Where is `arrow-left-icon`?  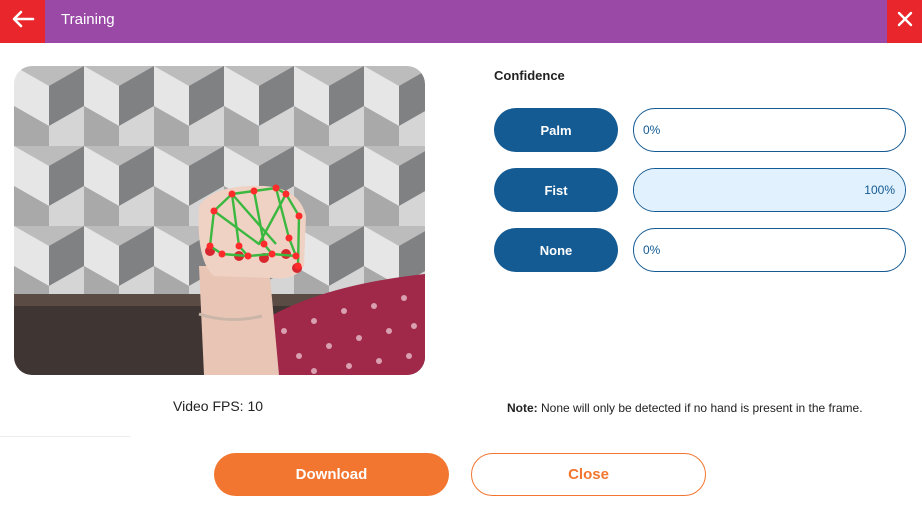 arrow-left-icon is located at coordinates (23, 21).